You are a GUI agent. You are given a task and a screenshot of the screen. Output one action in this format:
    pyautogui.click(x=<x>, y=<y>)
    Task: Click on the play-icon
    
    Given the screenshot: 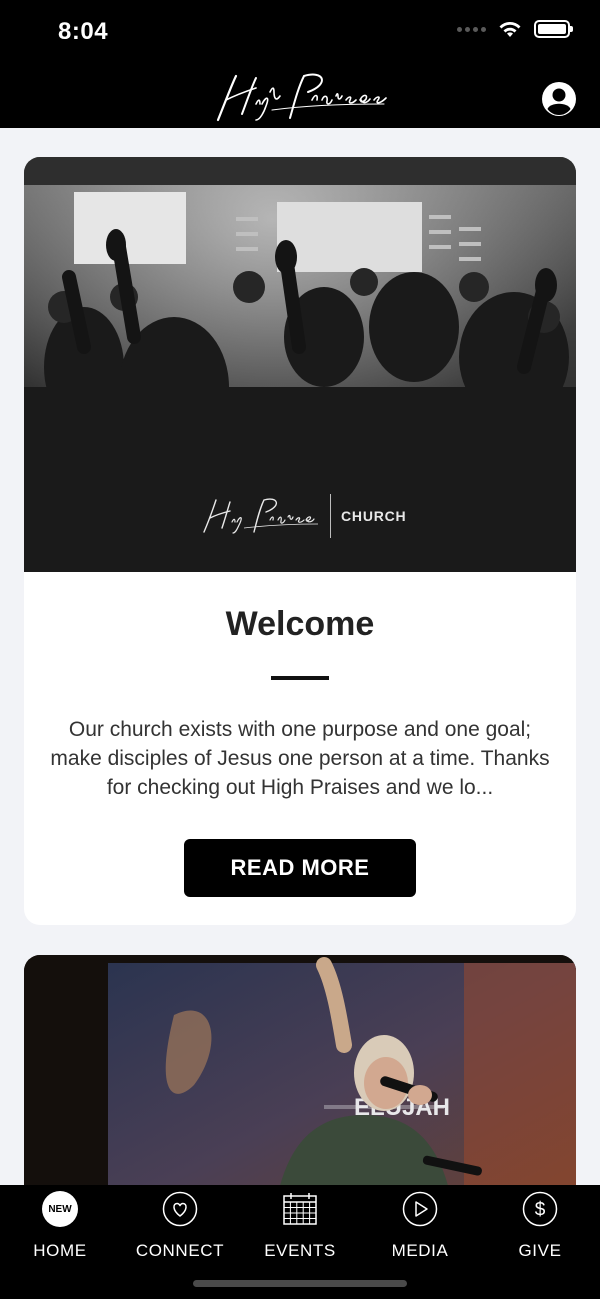 What is the action you would take?
    pyautogui.click(x=420, y=1209)
    